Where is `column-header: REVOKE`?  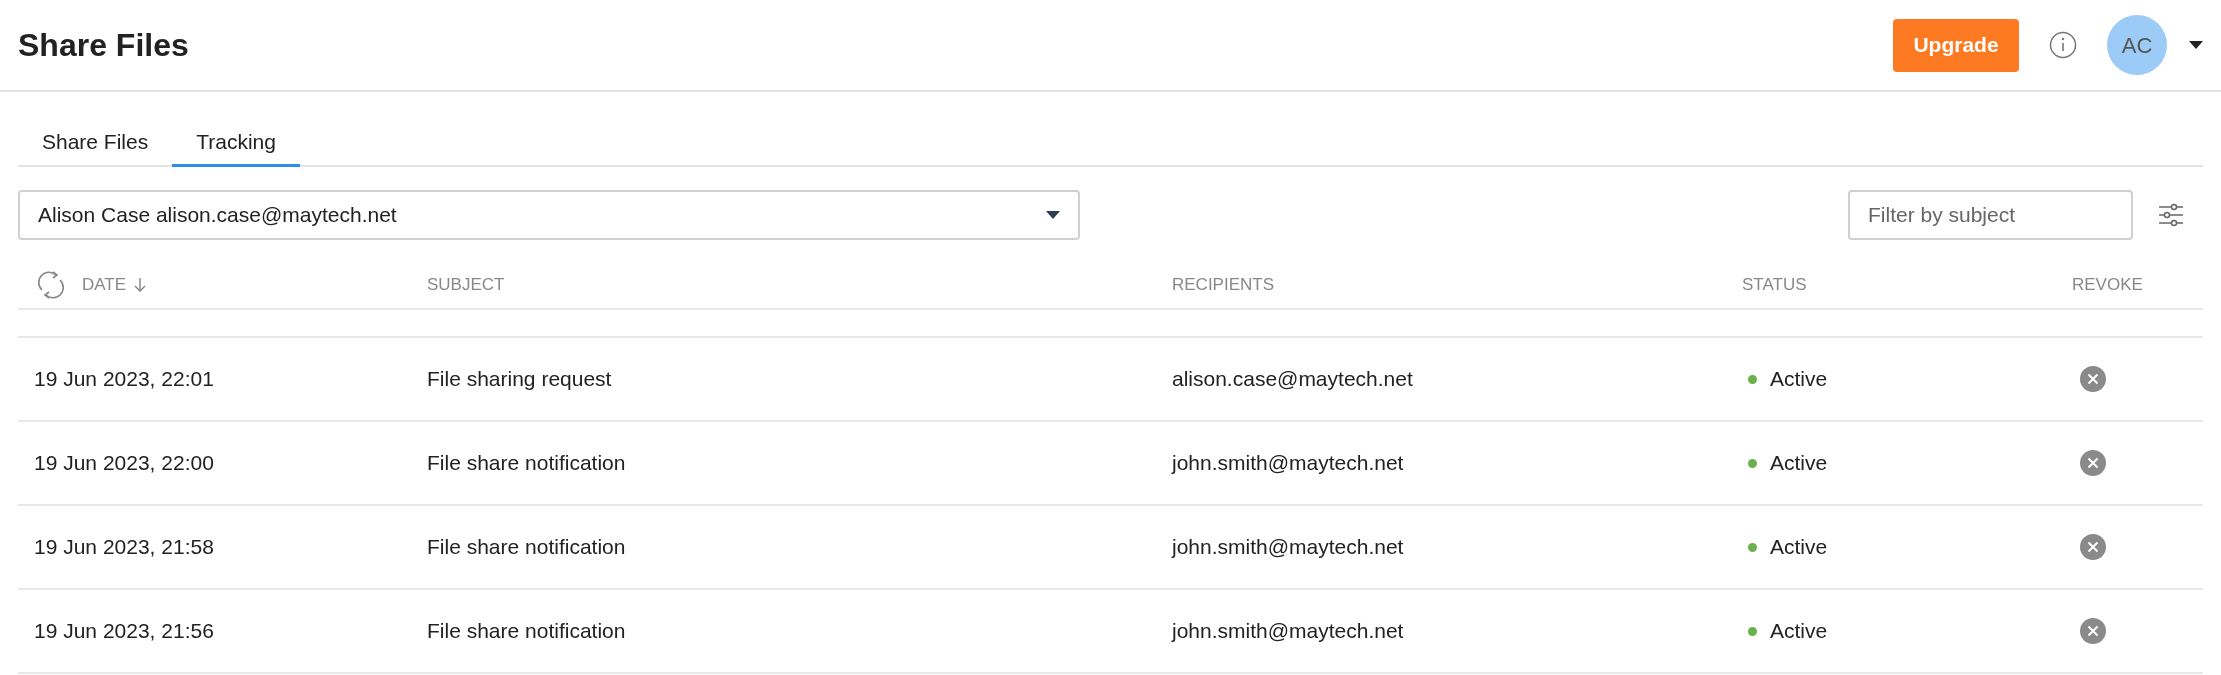
column-header: REVOKE is located at coordinates (2107, 285).